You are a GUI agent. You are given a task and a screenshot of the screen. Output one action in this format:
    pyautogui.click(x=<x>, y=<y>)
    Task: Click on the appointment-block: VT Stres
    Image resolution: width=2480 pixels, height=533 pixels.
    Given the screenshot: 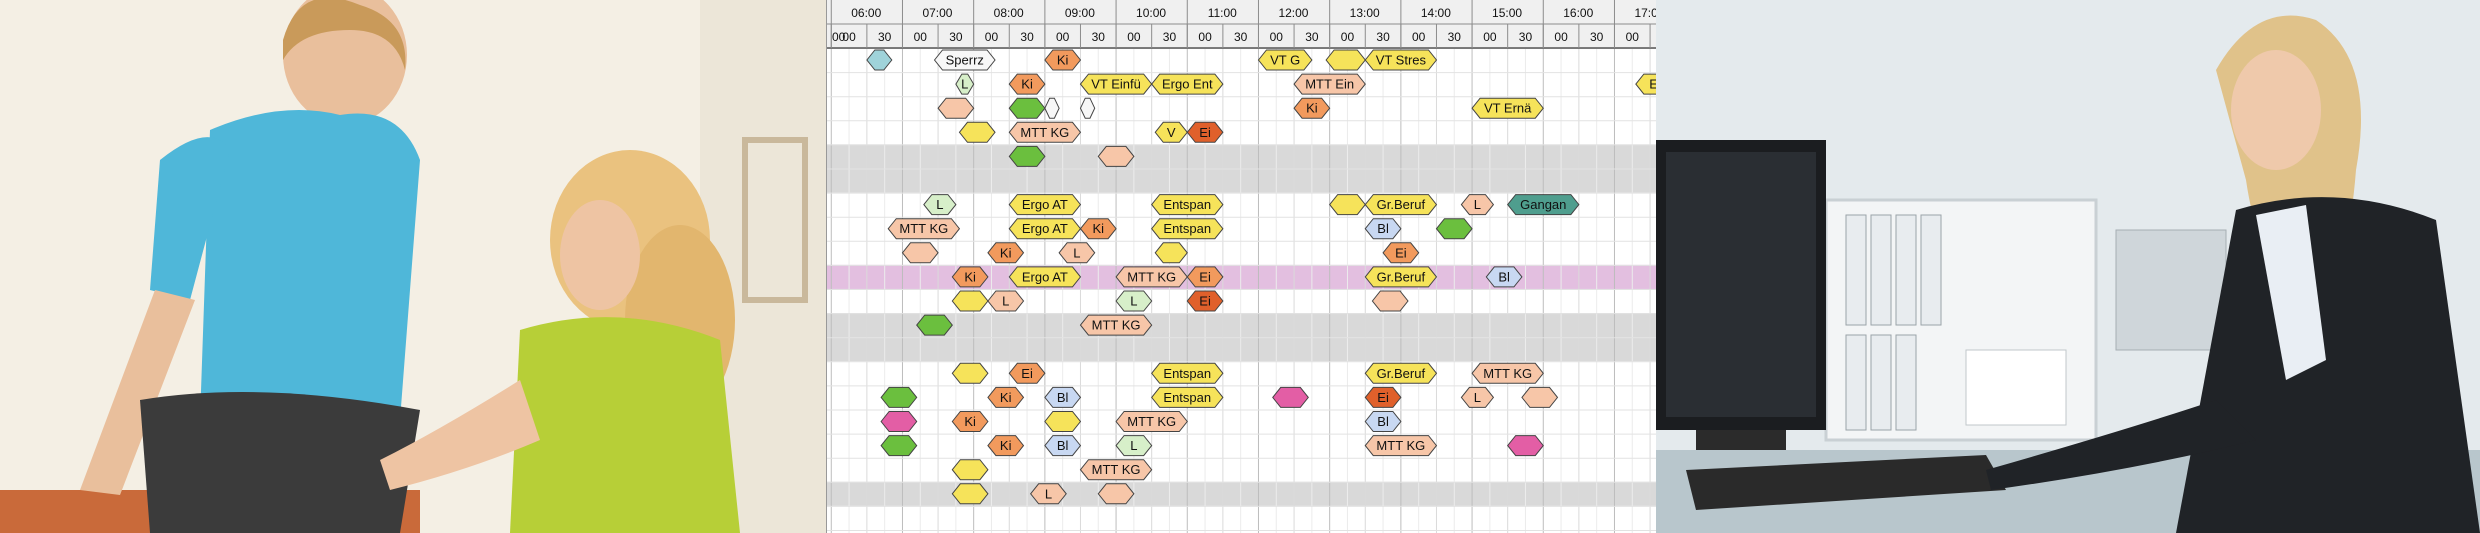 What is the action you would take?
    pyautogui.click(x=1401, y=60)
    